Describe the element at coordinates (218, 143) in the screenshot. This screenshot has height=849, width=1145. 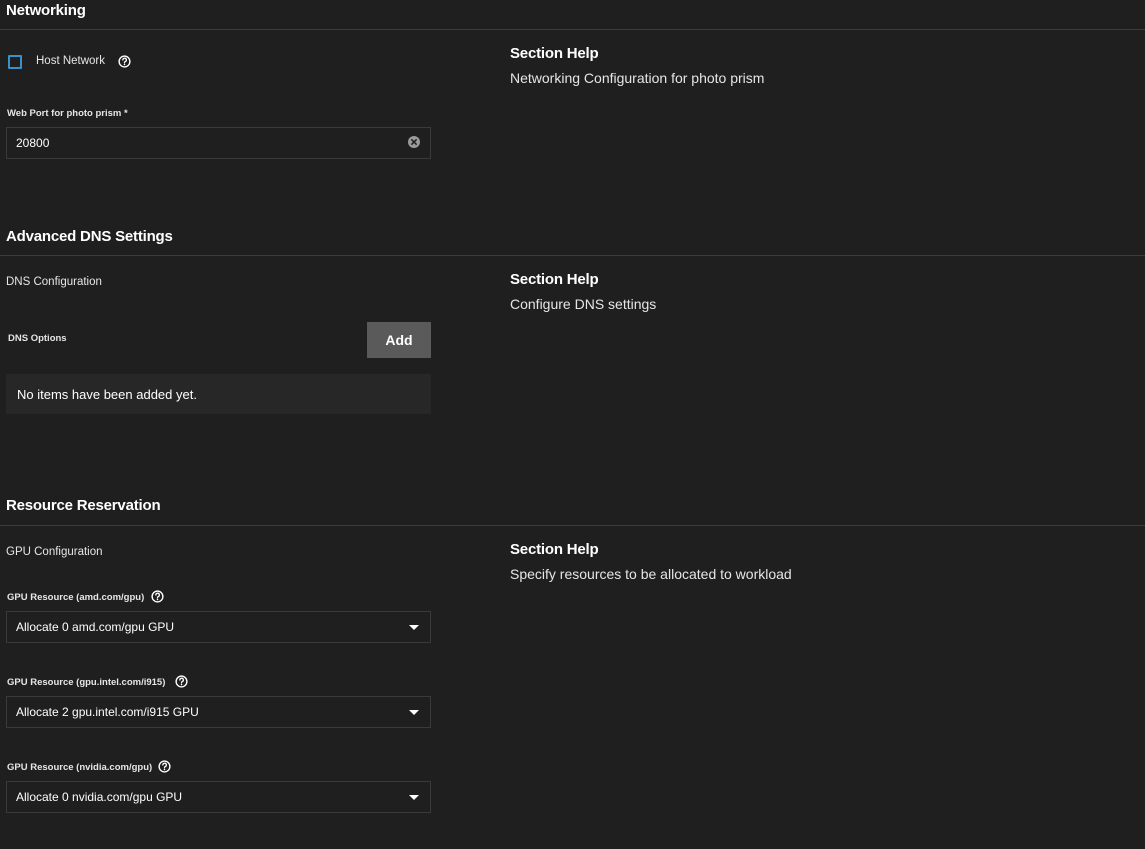
I see `web-port-input: 20800` at that location.